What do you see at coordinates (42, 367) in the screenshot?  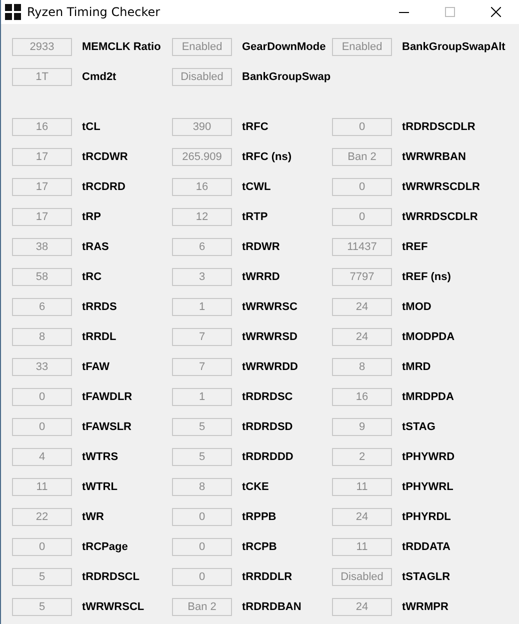 I see `value-field: 33` at bounding box center [42, 367].